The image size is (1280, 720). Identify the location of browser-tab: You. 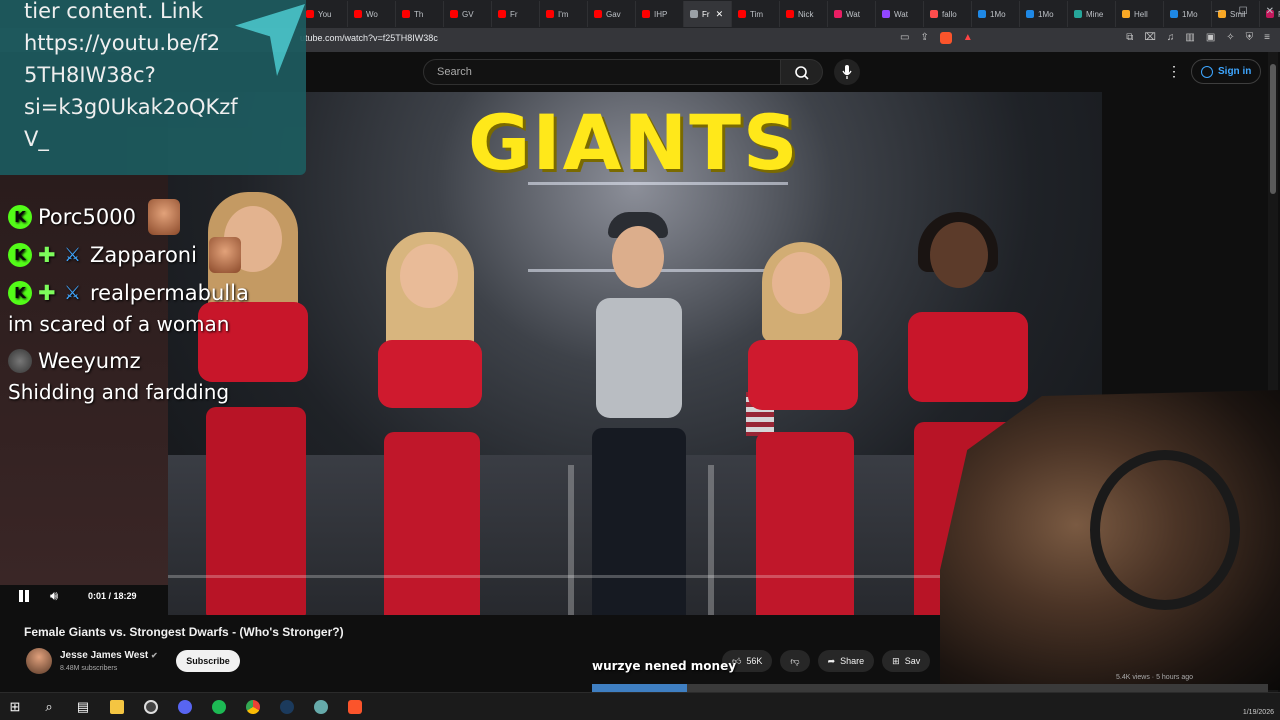
(324, 14).